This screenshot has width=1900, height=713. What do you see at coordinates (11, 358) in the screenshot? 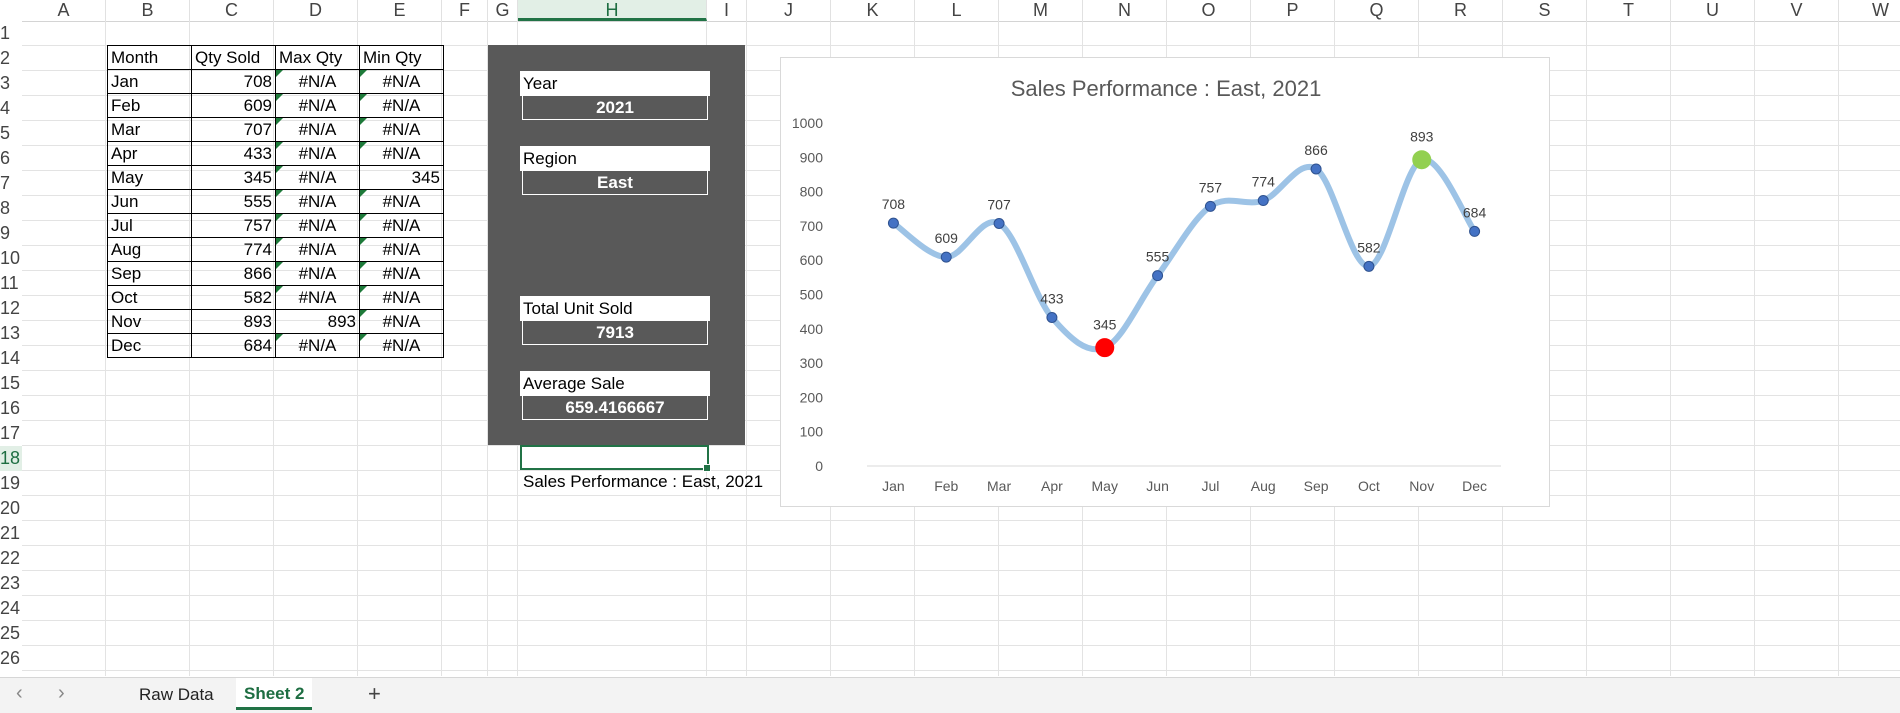
I see `row-header-14: 14` at bounding box center [11, 358].